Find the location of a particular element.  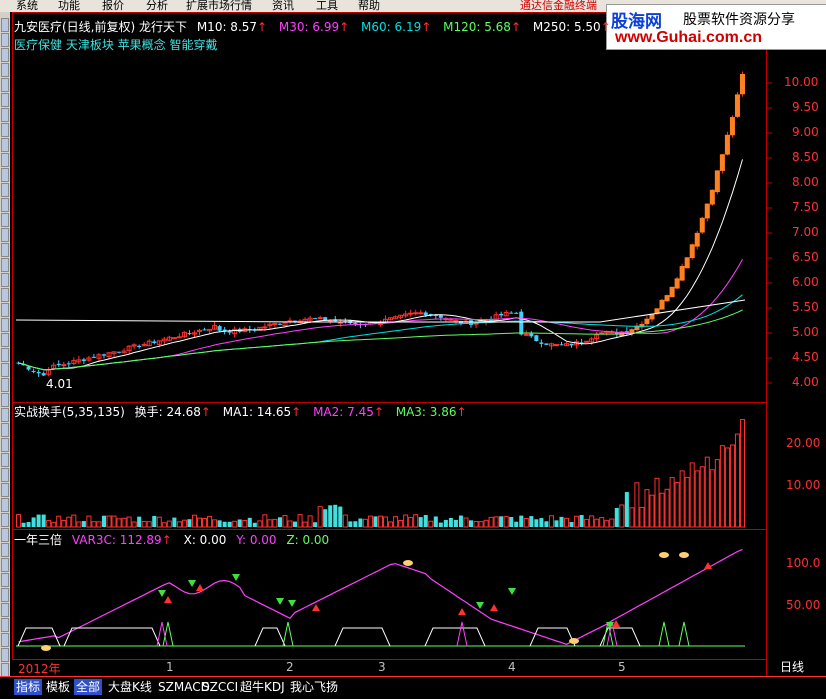

ma-m10: M10: 8.57 is located at coordinates (227, 27).